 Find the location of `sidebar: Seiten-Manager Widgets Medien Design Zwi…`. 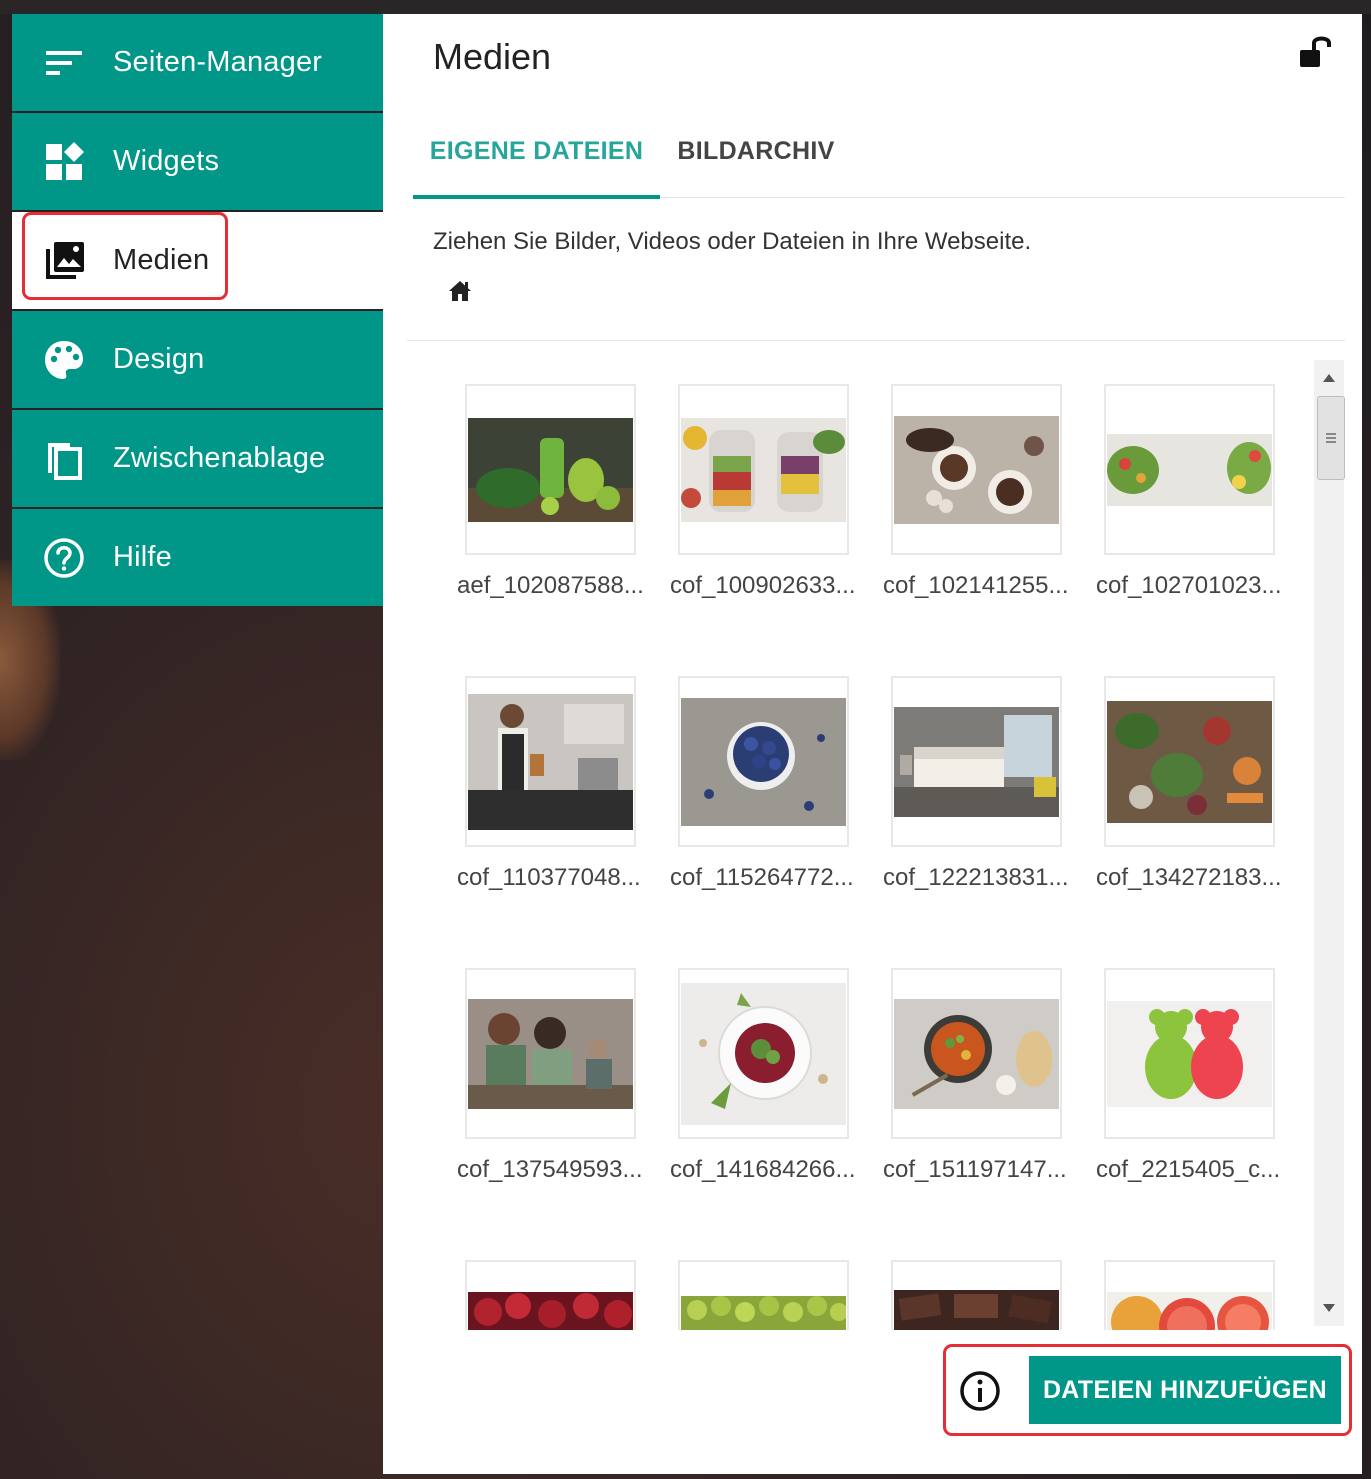

sidebar: Seiten-Manager Widgets Medien Design Zwi… is located at coordinates (197, 311).